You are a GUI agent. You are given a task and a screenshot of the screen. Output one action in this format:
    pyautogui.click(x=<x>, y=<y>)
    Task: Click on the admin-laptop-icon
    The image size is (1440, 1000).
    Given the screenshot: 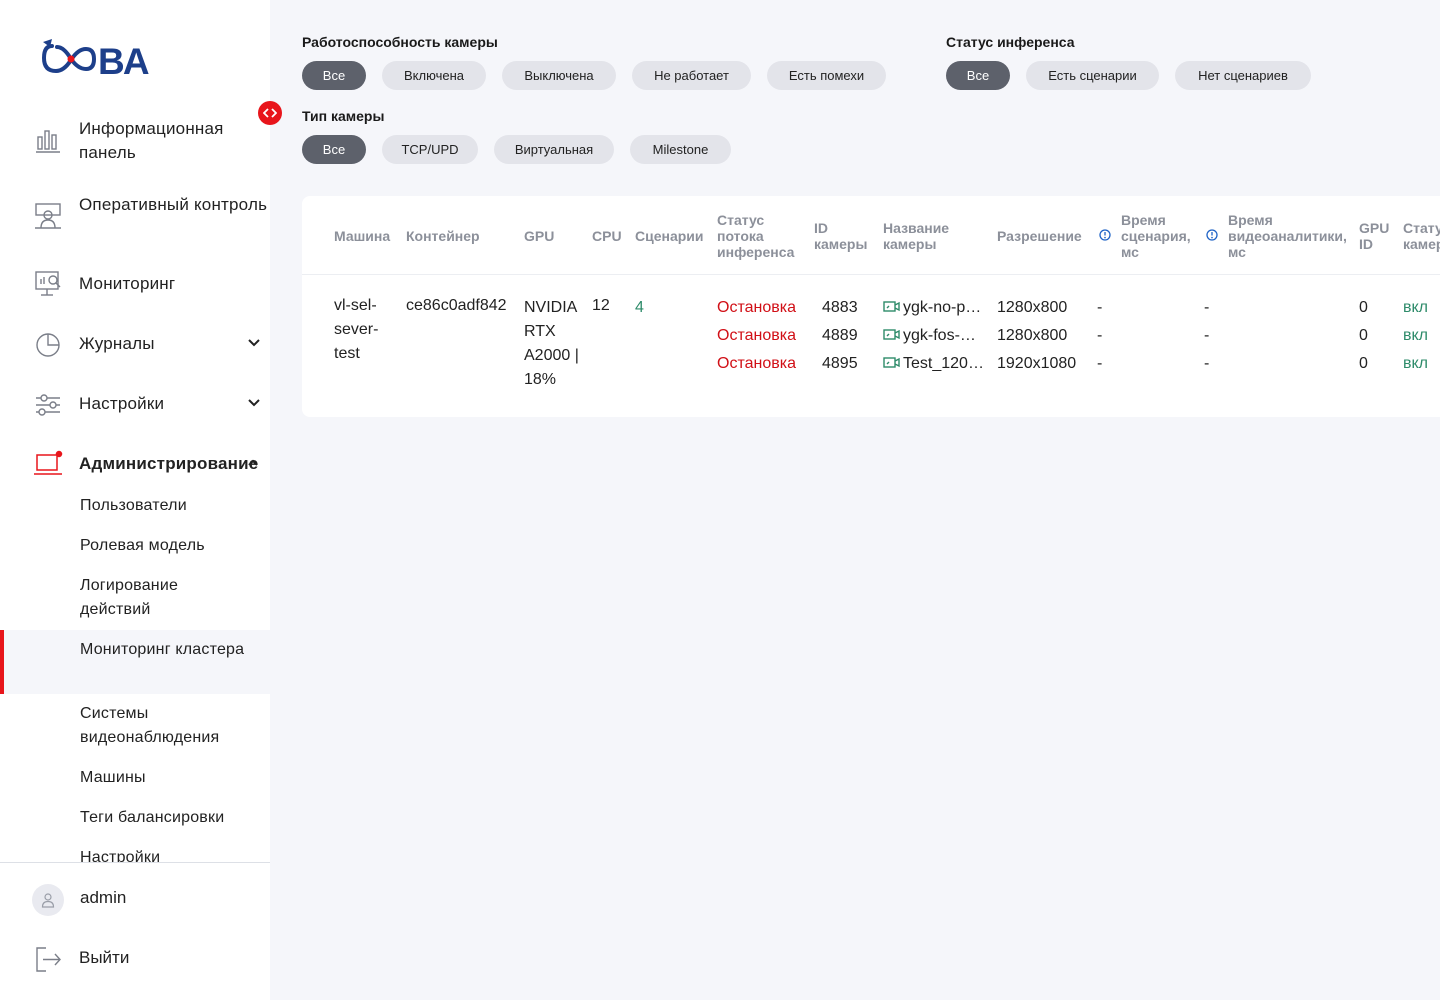 What is the action you would take?
    pyautogui.click(x=48, y=464)
    